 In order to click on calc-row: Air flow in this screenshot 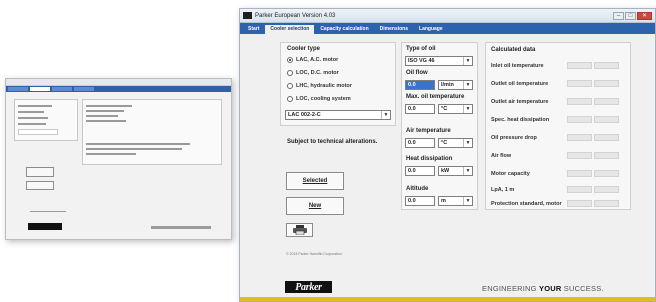, I will do `click(555, 155)`.